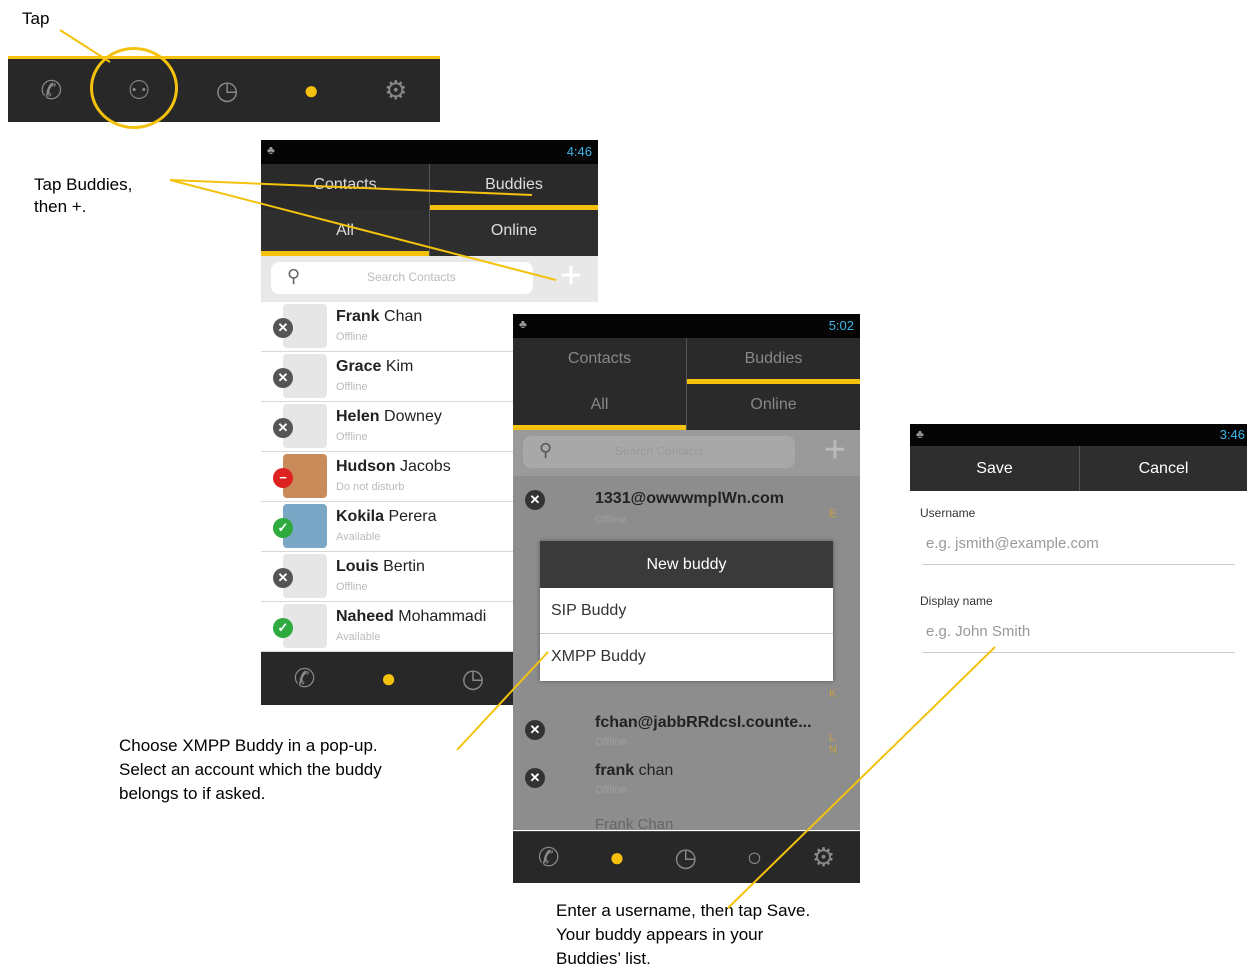 This screenshot has height=971, width=1247. What do you see at coordinates (351, 187) in the screenshot?
I see `callout-line-buddies` at bounding box center [351, 187].